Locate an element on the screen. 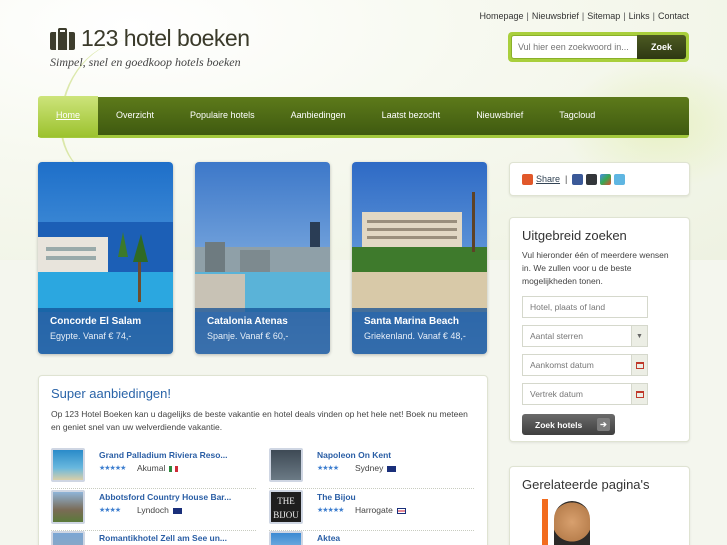 The image size is (727, 545). twitter-icon is located at coordinates (620, 179).